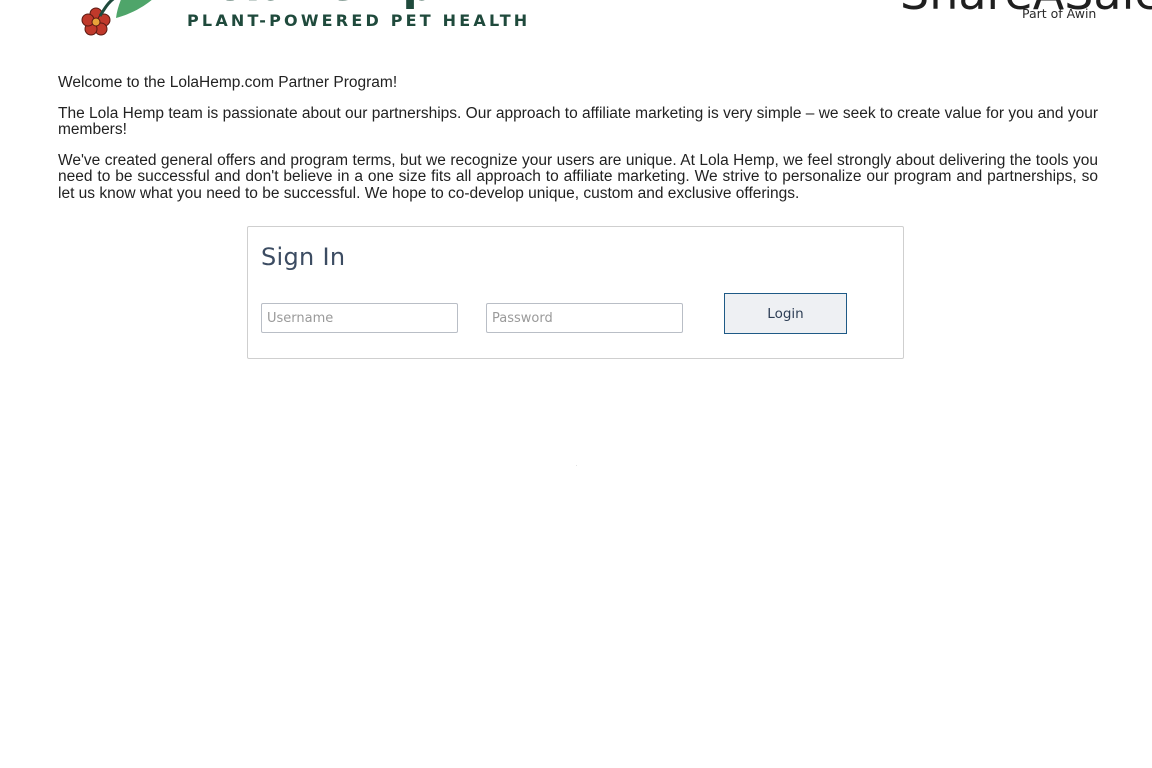 Image resolution: width=1152 pixels, height=768 pixels. Describe the element at coordinates (1059, 13) in the screenshot. I see `network-sub-label: Part of Awin` at that location.